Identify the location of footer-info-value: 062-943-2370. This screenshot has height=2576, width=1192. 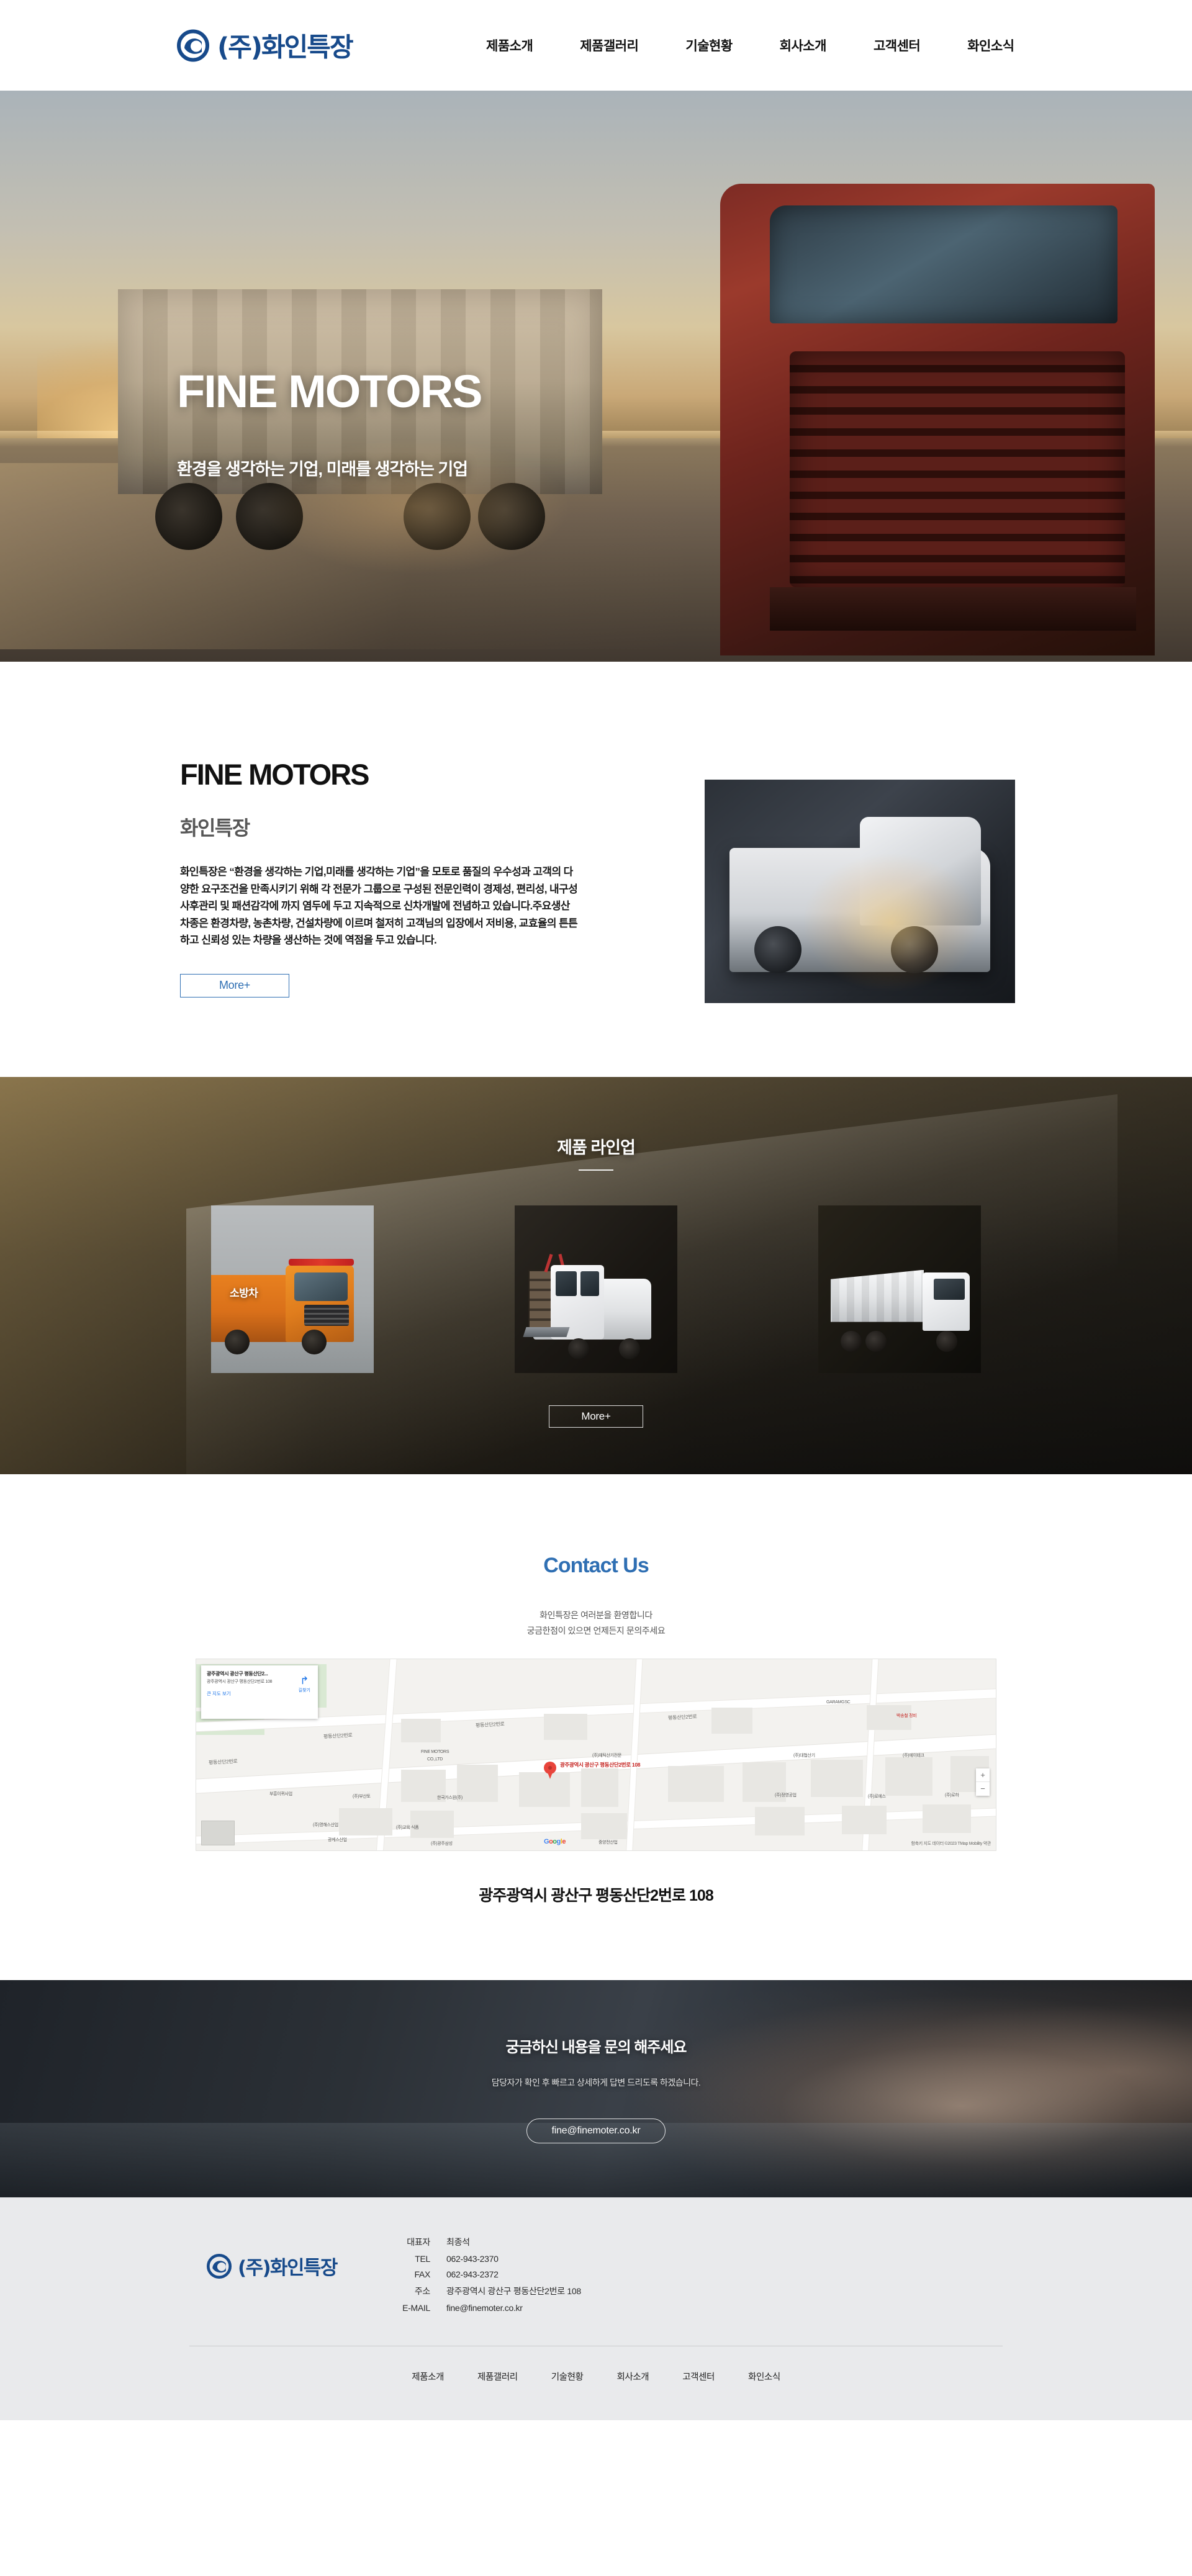
(472, 2259).